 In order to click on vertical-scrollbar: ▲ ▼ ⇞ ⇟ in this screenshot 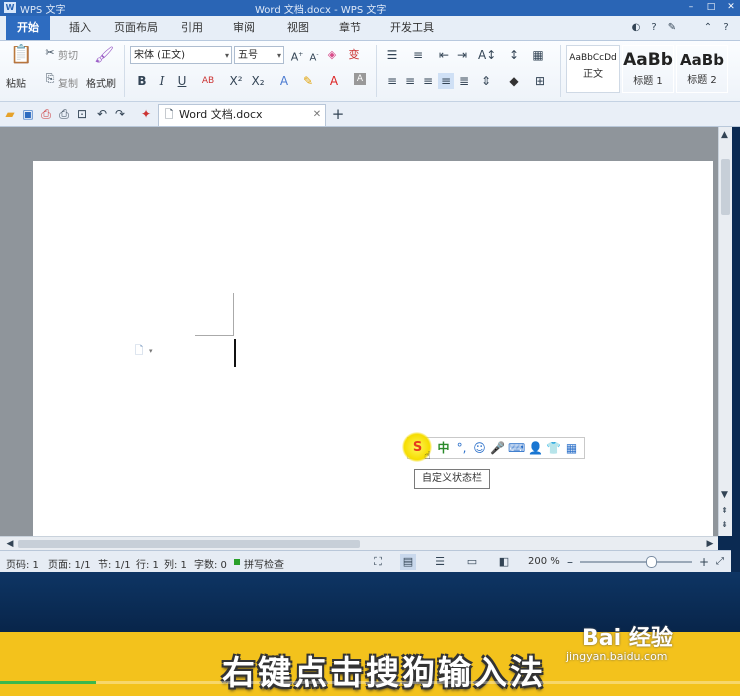, I will do `click(725, 331)`.